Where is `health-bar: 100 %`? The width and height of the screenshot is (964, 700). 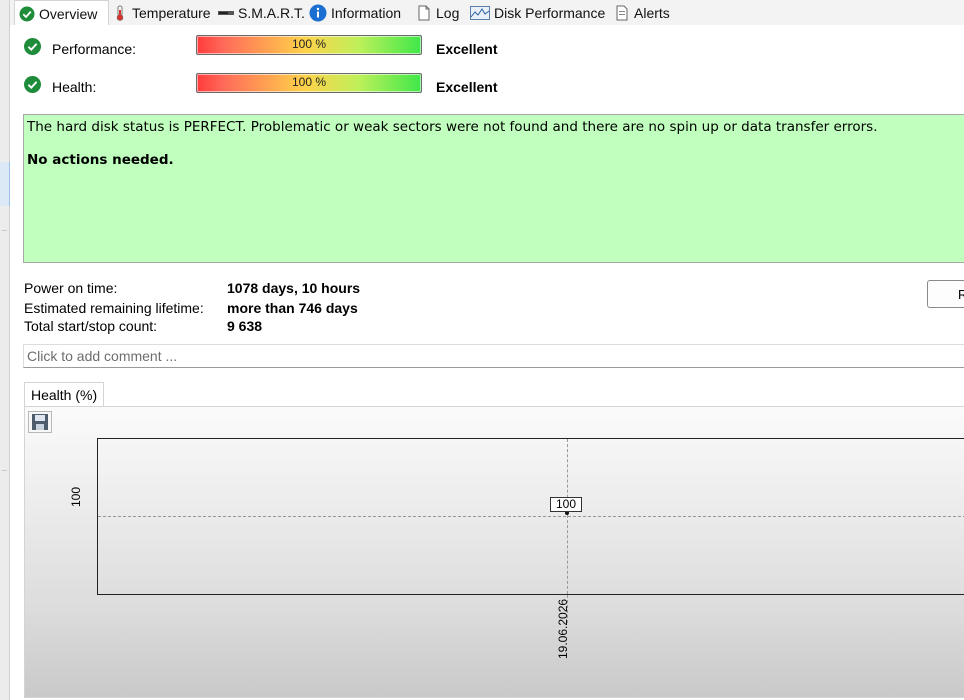 health-bar: 100 % is located at coordinates (309, 83).